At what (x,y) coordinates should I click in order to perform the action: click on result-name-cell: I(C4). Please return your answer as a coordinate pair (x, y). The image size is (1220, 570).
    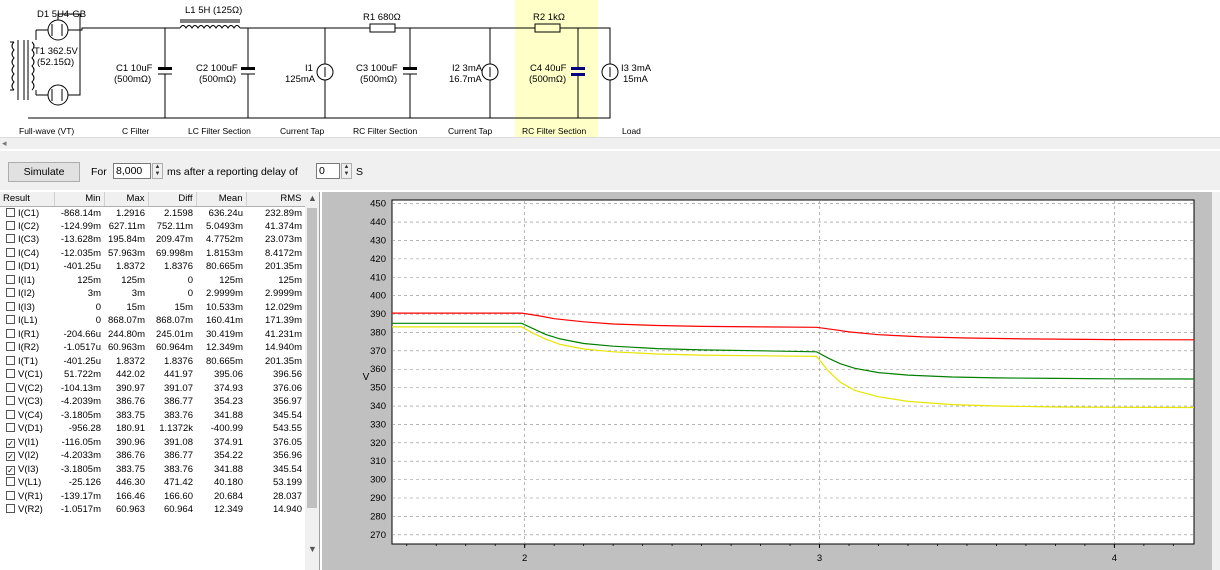
    Looking at the image, I should click on (27, 254).